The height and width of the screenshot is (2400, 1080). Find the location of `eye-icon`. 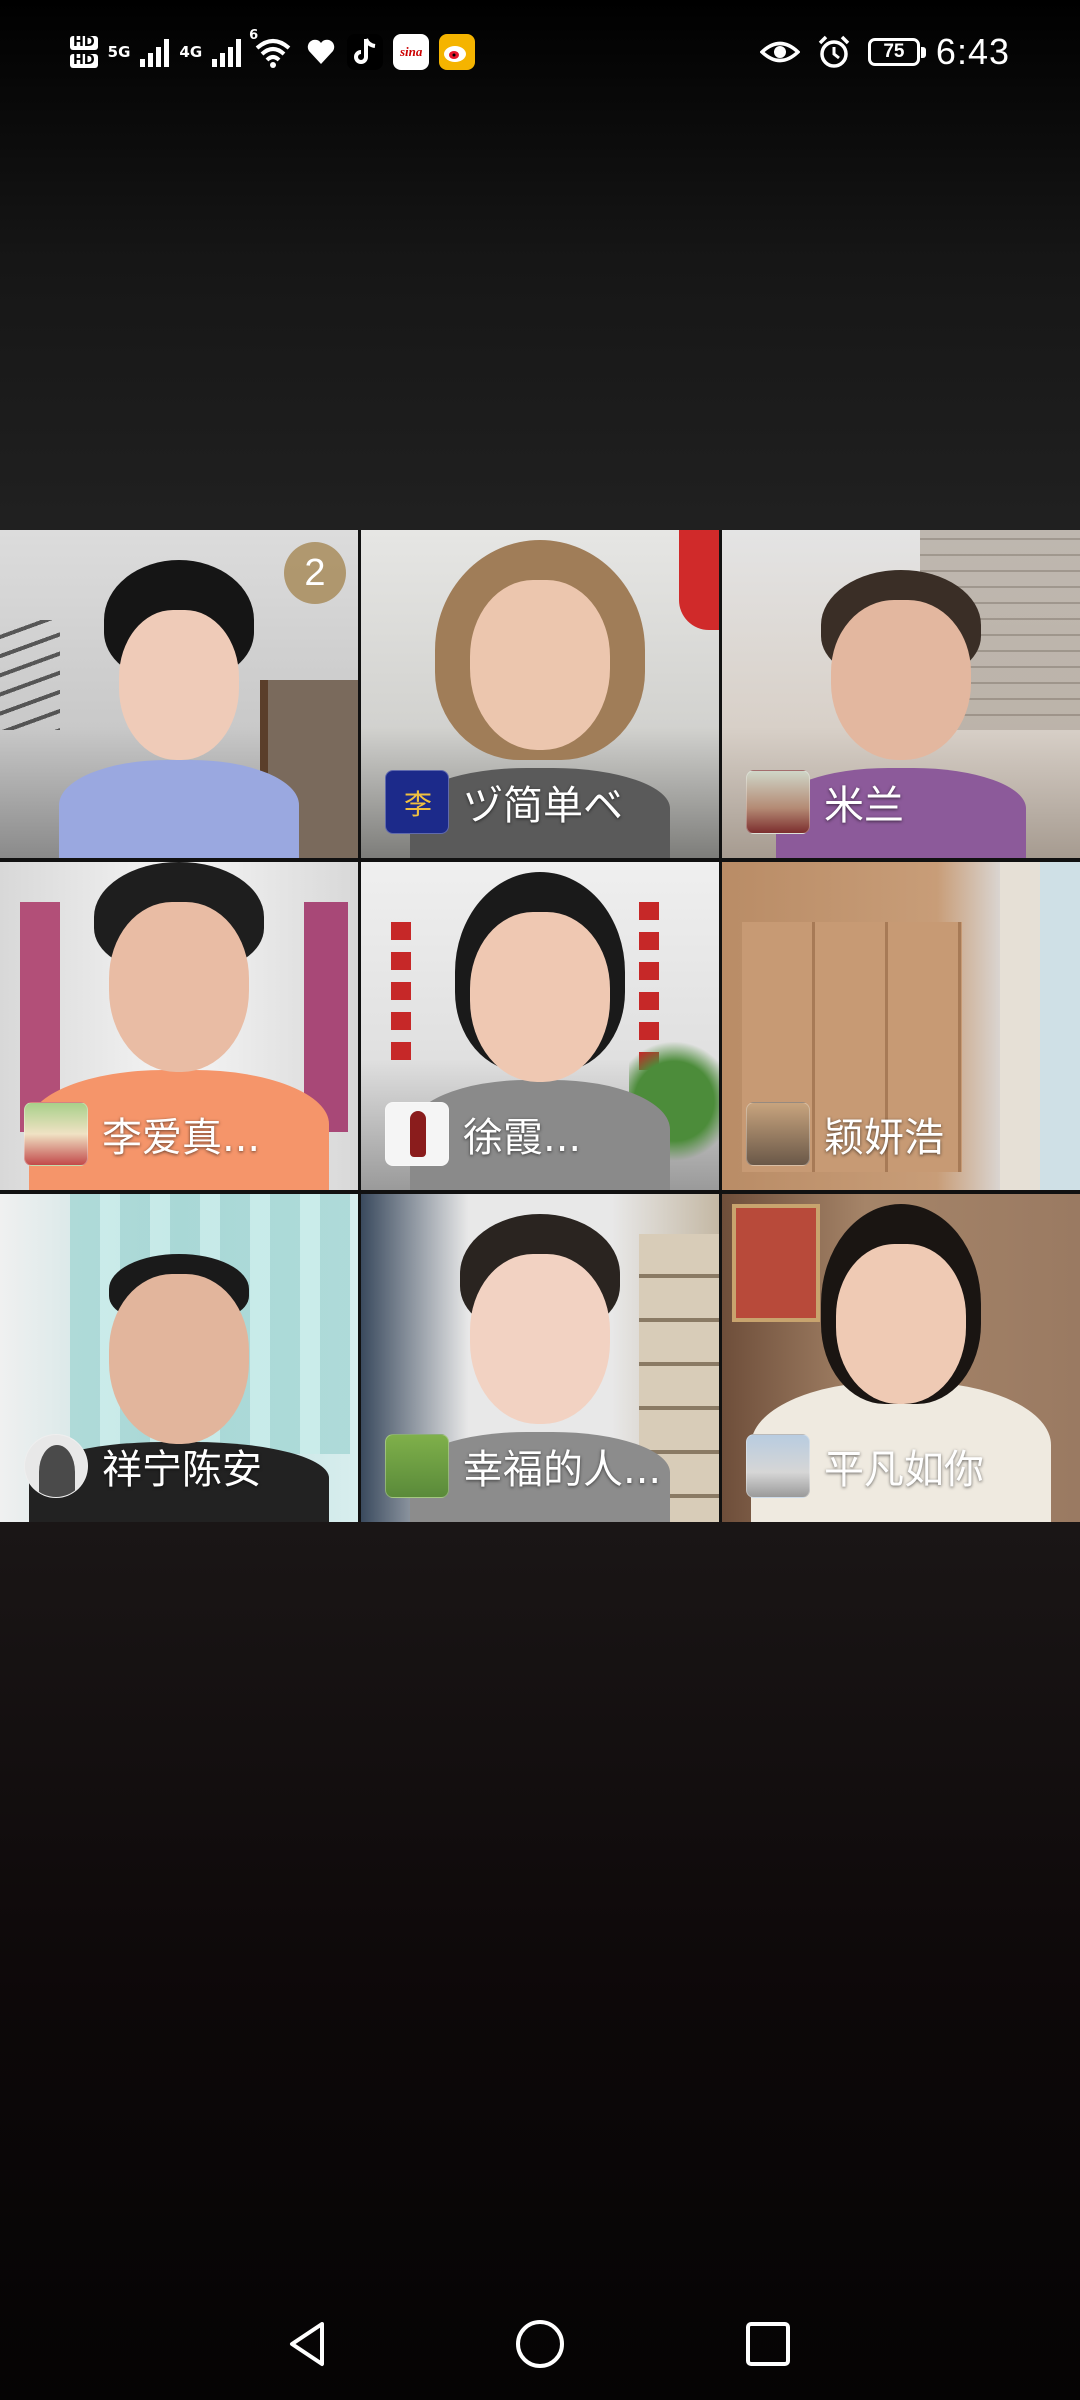

eye-icon is located at coordinates (780, 52).